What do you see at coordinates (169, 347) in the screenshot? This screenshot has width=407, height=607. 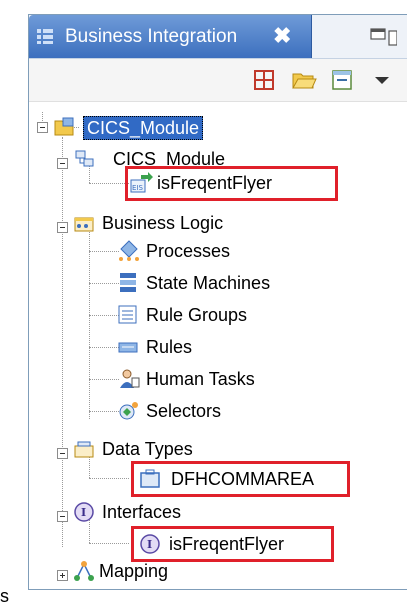 I see `tree-item-rules: Rules` at bounding box center [169, 347].